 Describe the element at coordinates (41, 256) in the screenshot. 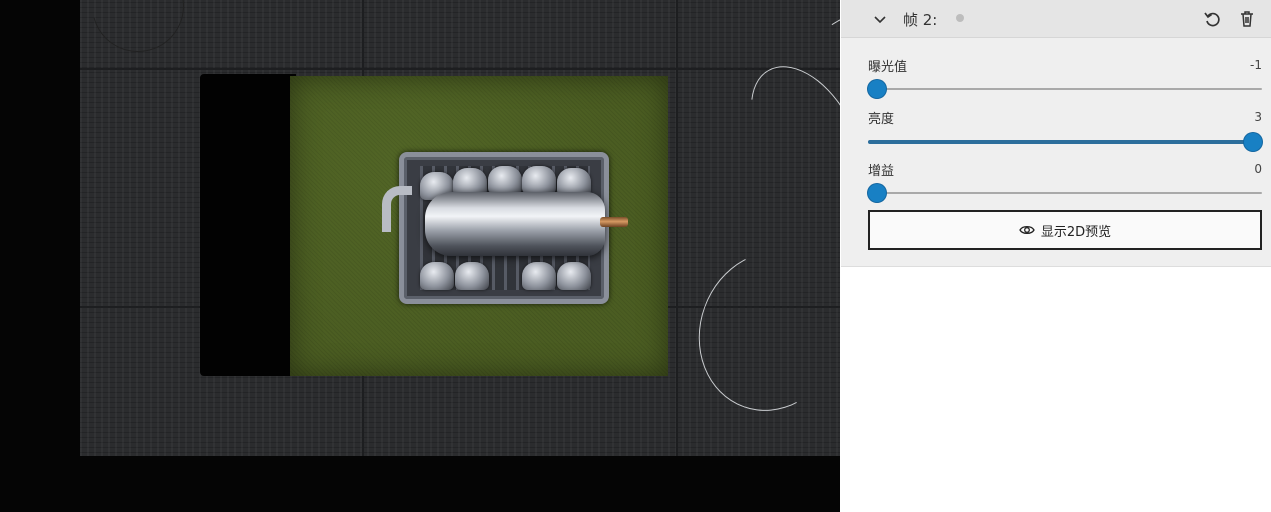

I see `viewport-dark-edge` at that location.